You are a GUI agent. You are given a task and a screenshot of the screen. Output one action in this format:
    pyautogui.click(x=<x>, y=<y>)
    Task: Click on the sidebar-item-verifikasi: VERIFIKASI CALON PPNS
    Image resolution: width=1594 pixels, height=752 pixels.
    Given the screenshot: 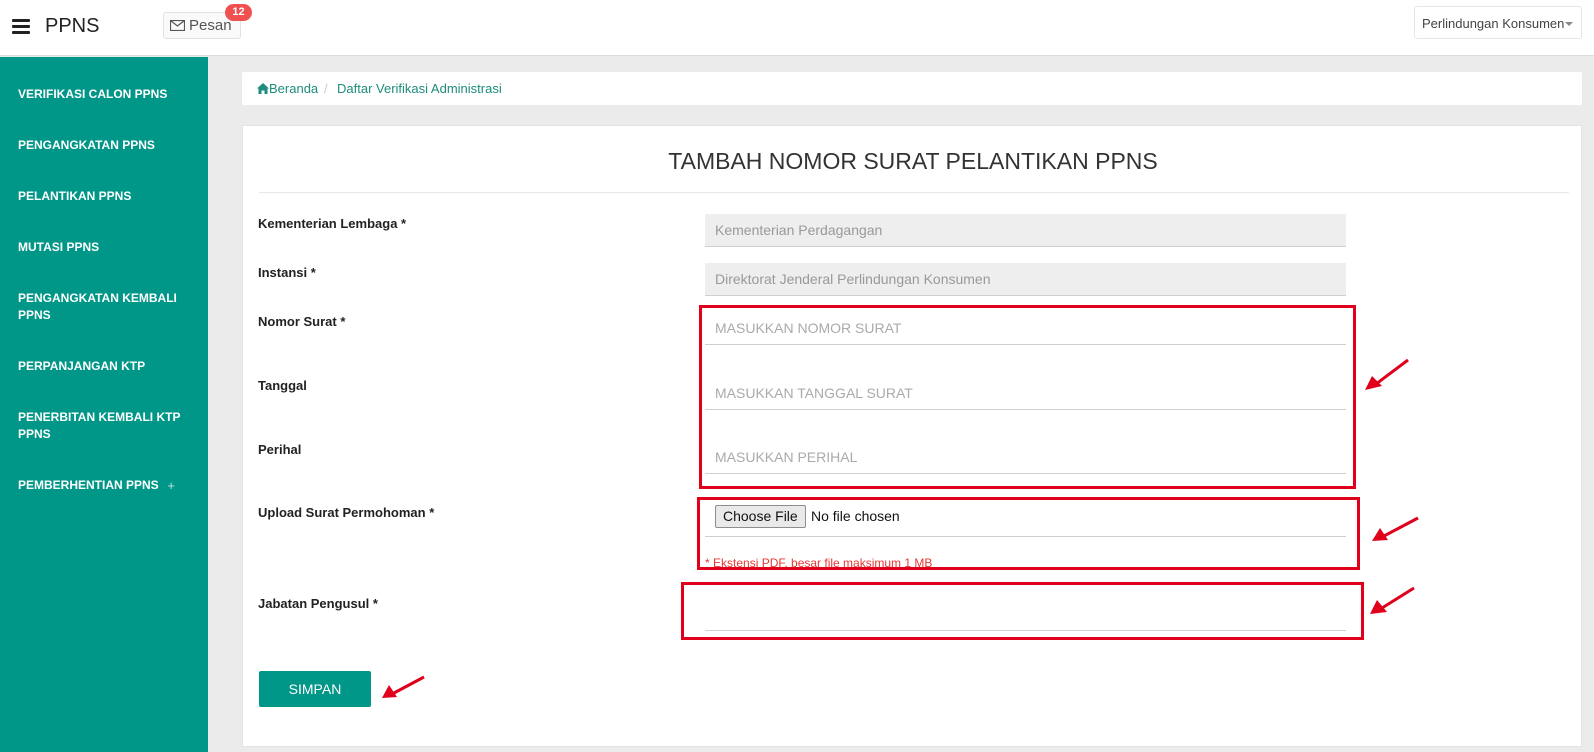 What is the action you would take?
    pyautogui.click(x=105, y=94)
    